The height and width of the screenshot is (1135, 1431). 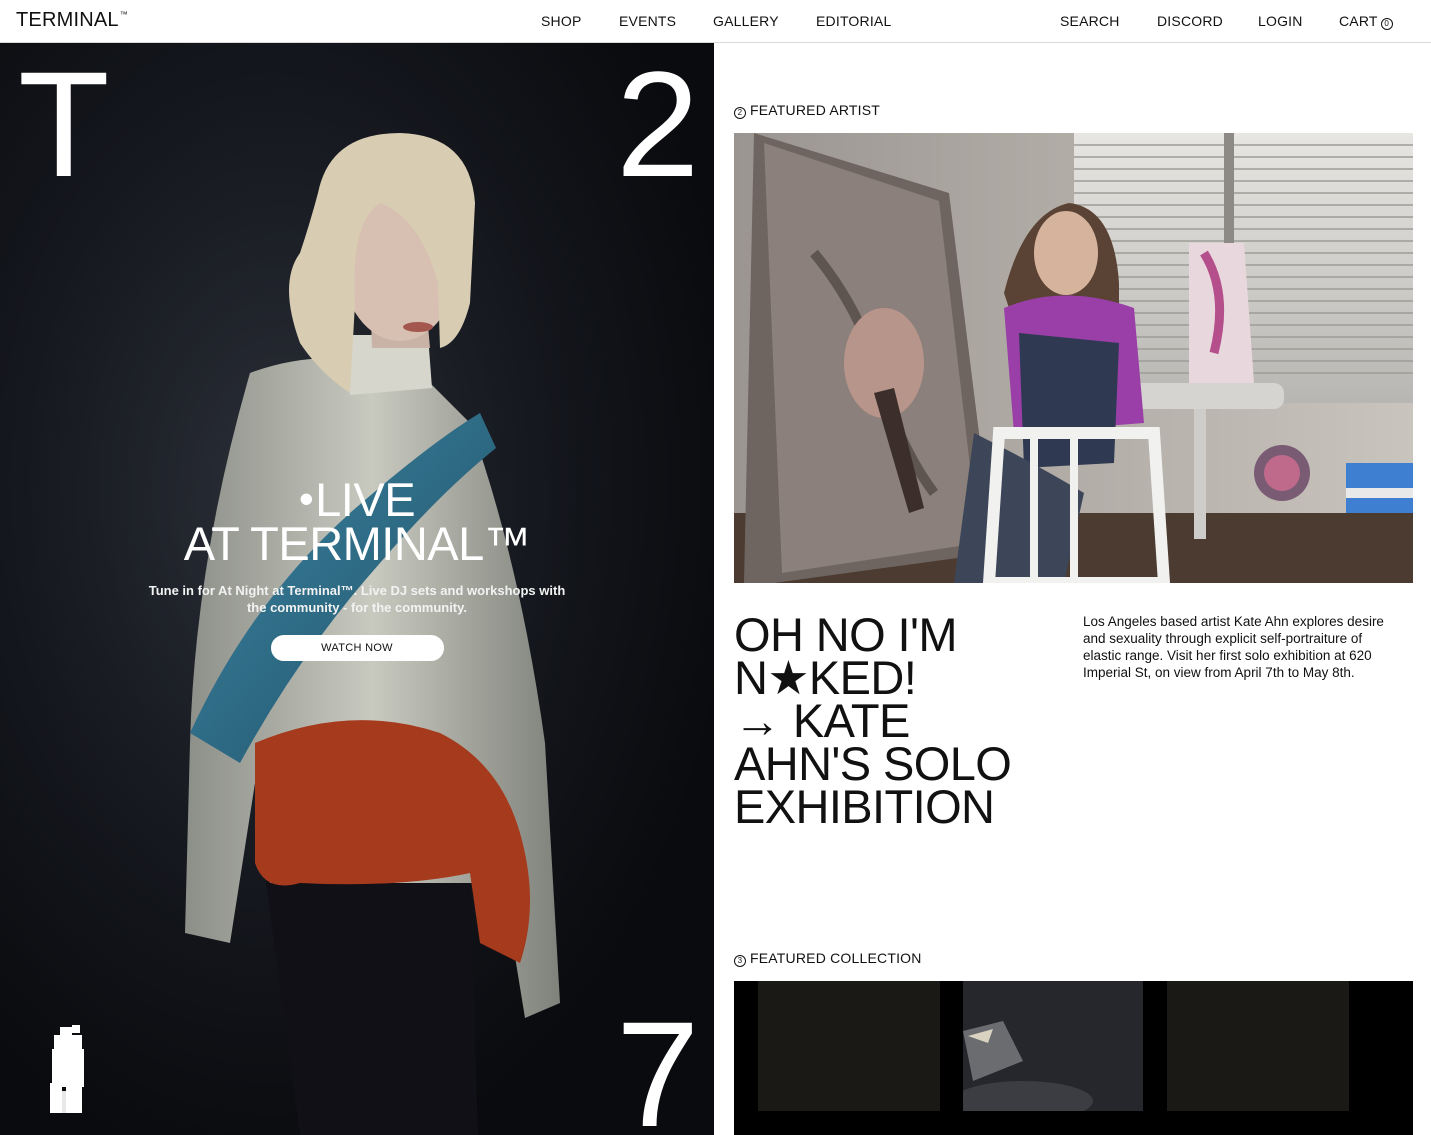 I want to click on section-number-icon: 3, so click(x=740, y=961).